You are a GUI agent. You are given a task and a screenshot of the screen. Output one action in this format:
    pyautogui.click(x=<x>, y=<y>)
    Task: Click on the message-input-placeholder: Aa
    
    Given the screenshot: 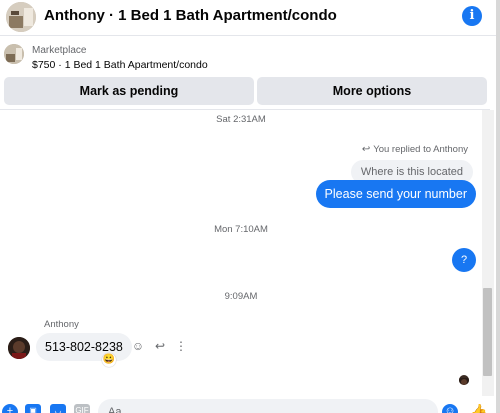 What is the action you would take?
    pyautogui.click(x=115, y=409)
    